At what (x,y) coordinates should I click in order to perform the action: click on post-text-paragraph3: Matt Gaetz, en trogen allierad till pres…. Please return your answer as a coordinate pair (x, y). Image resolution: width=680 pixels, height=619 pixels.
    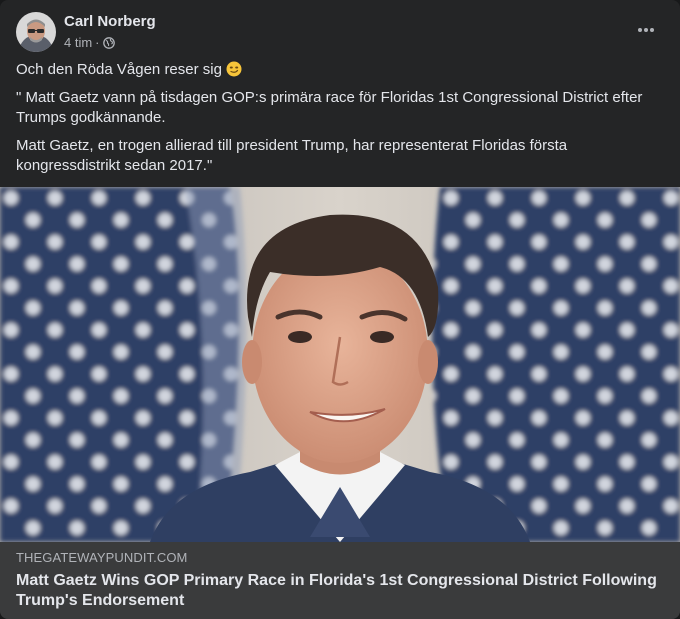
    Looking at the image, I should click on (292, 155).